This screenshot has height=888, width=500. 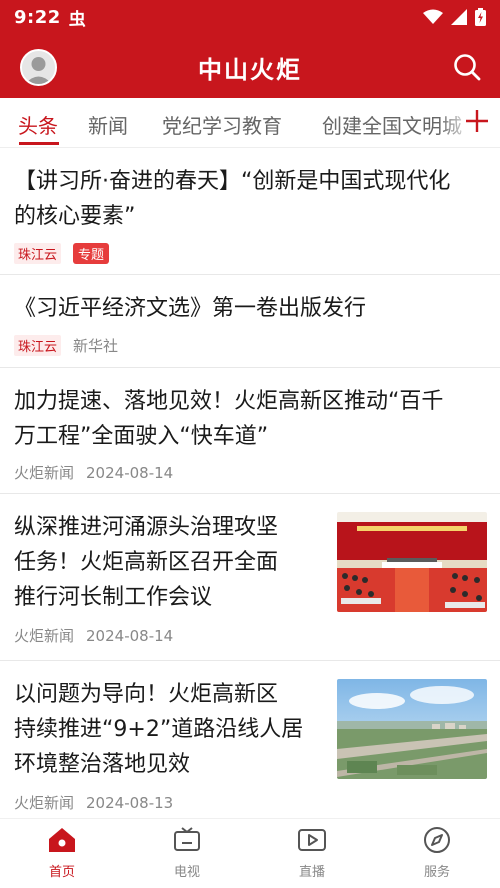 What do you see at coordinates (222, 124) in the screenshot?
I see `tab-party-education: 党纪学习教育` at bounding box center [222, 124].